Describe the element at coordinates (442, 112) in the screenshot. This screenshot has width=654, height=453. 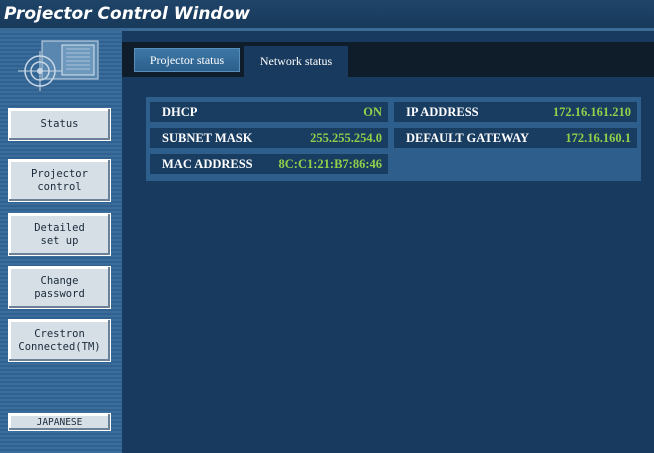
I see `ip-address-label: IP ADDRESS` at that location.